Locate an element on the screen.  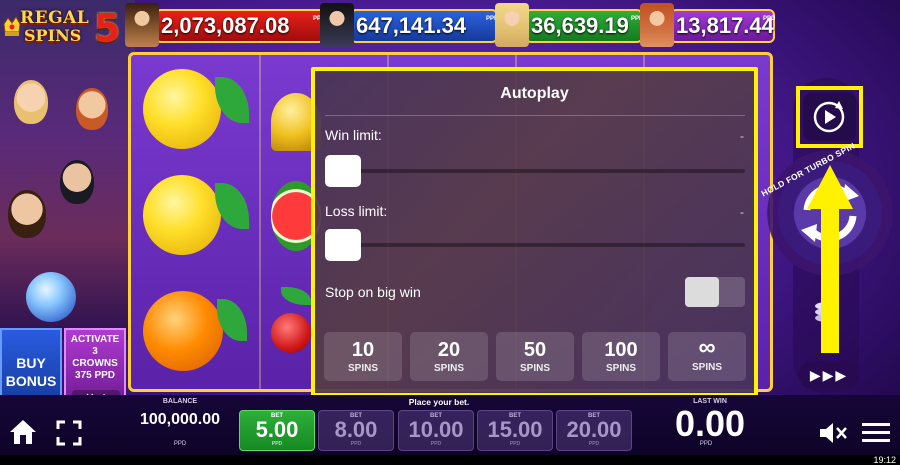
logo-number: 5 is located at coordinates (107, 28).